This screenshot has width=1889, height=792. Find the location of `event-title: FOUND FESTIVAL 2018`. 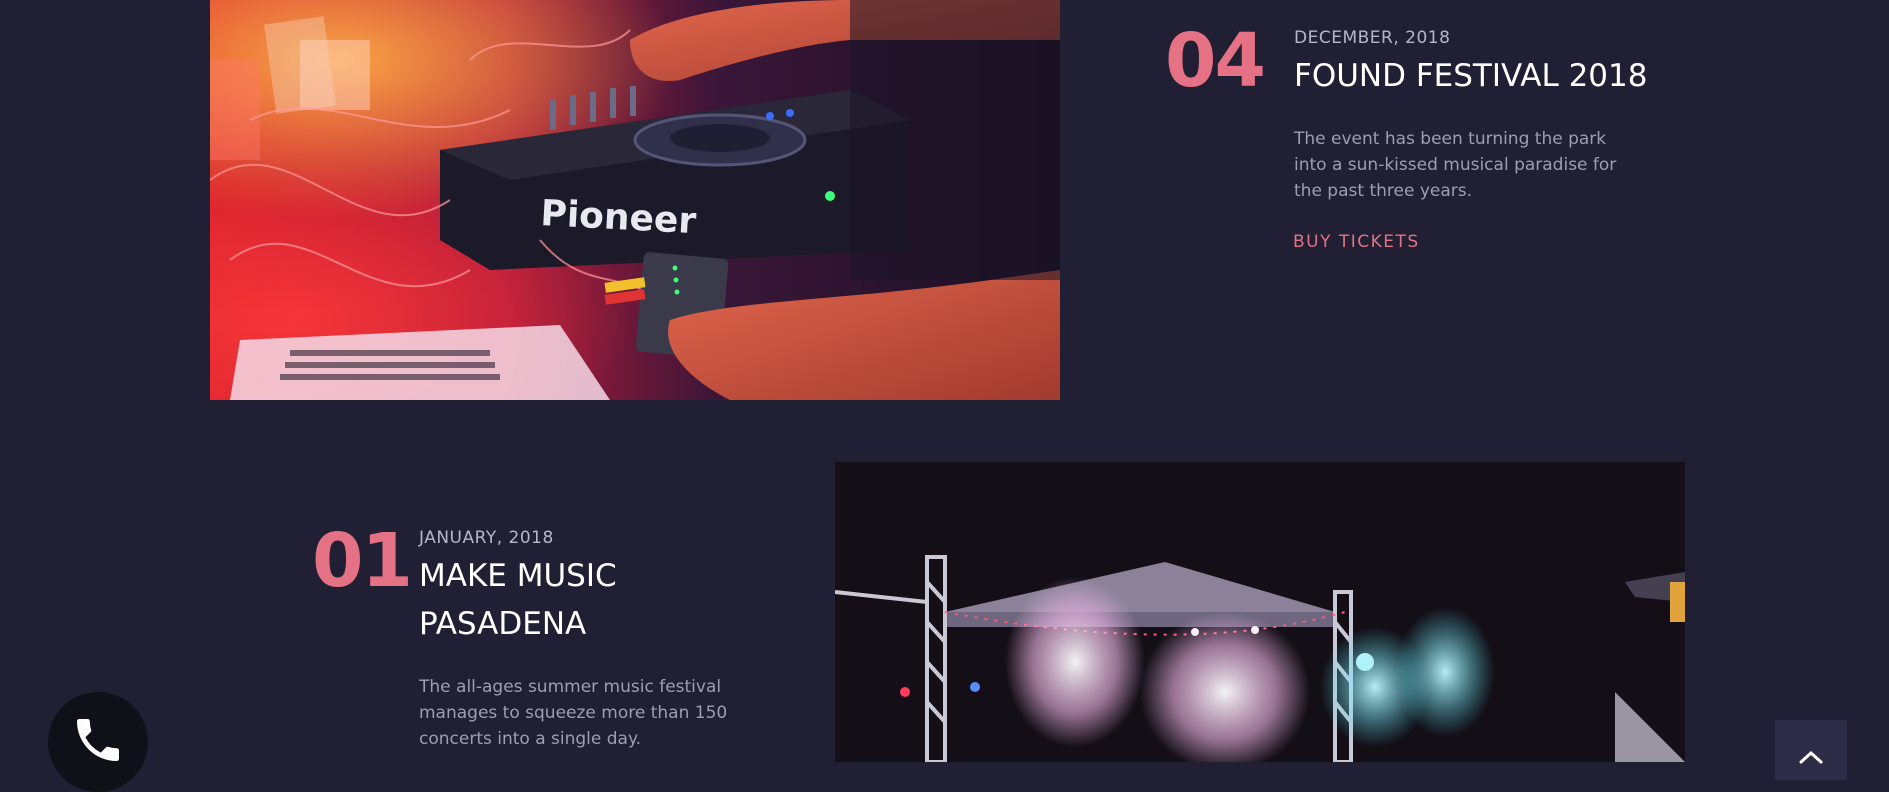

event-title: FOUND FESTIVAL 2018 is located at coordinates (1471, 76).